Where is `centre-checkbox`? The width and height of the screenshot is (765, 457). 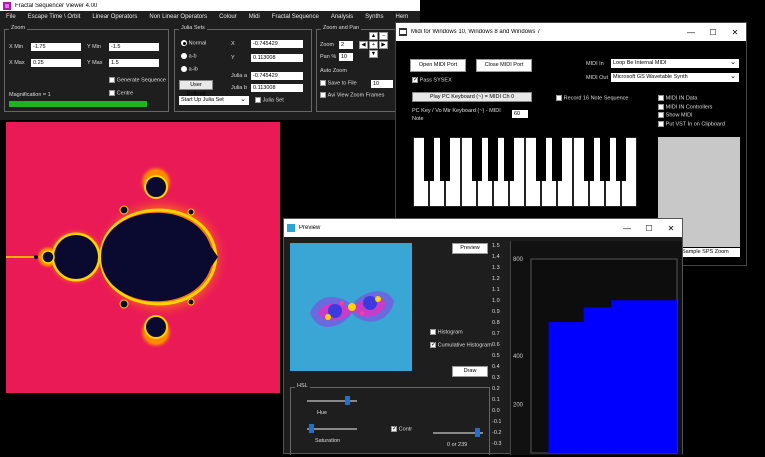 centre-checkbox is located at coordinates (112, 93).